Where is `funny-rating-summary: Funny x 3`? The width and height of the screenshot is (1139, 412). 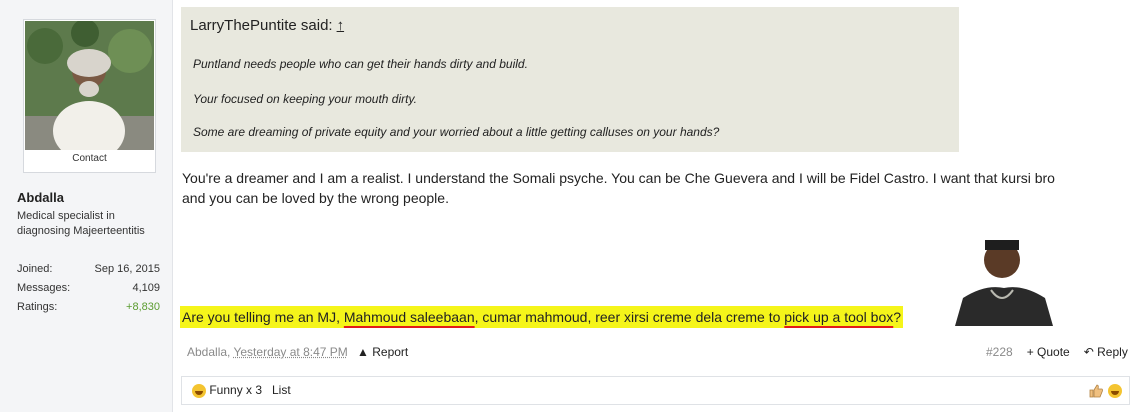
funny-rating-summary: Funny x 3 is located at coordinates (227, 390).